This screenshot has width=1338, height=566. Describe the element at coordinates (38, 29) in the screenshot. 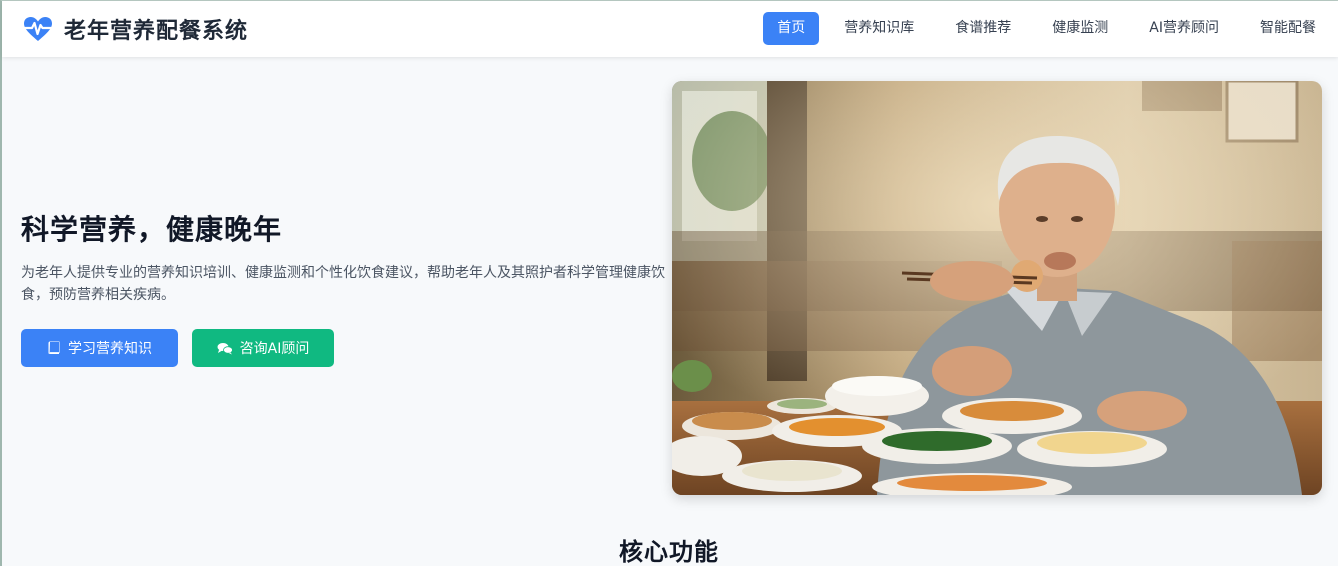

I see `heart-pulse-icon` at that location.